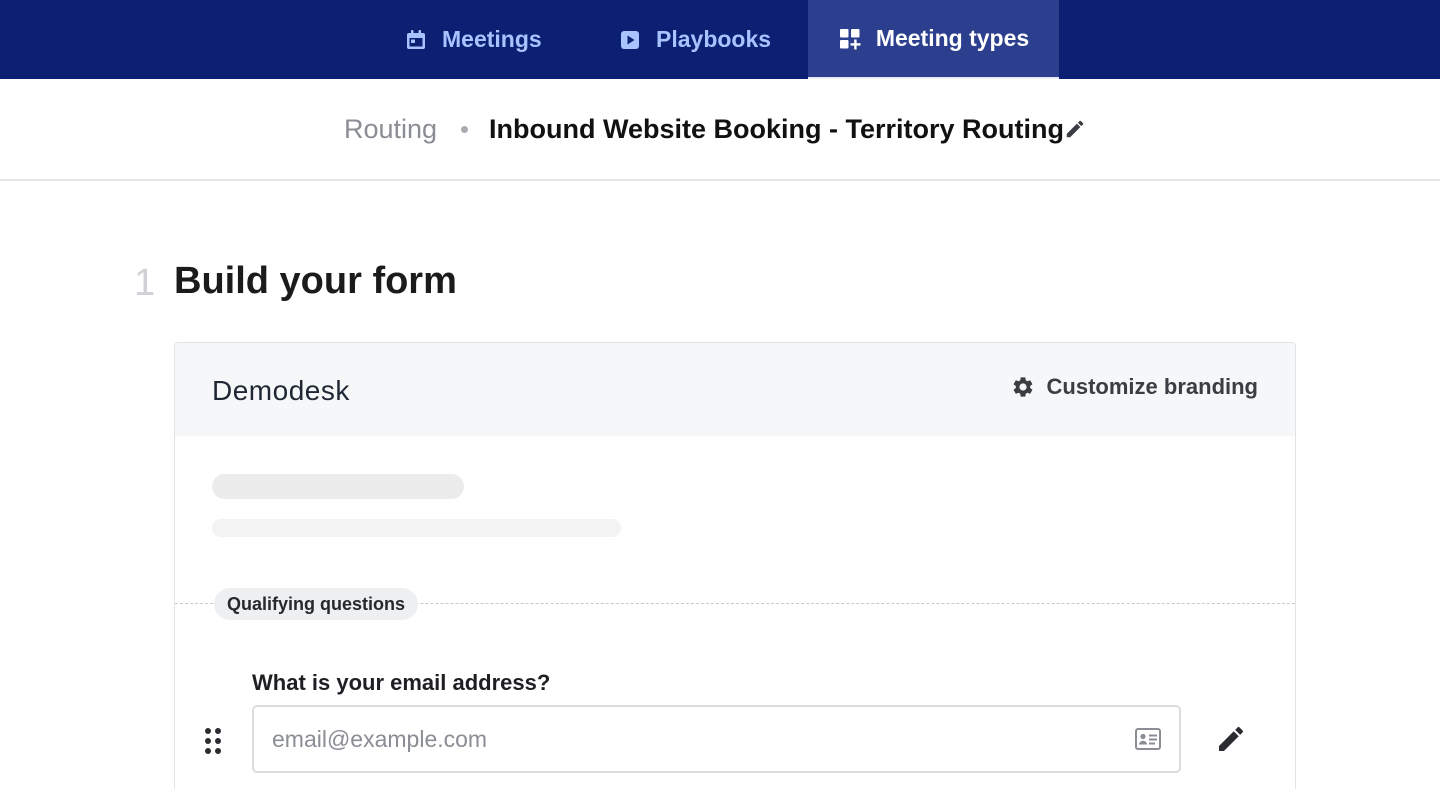 This screenshot has height=789, width=1440. I want to click on qualifying-questions-badge: Qualifying questions, so click(316, 604).